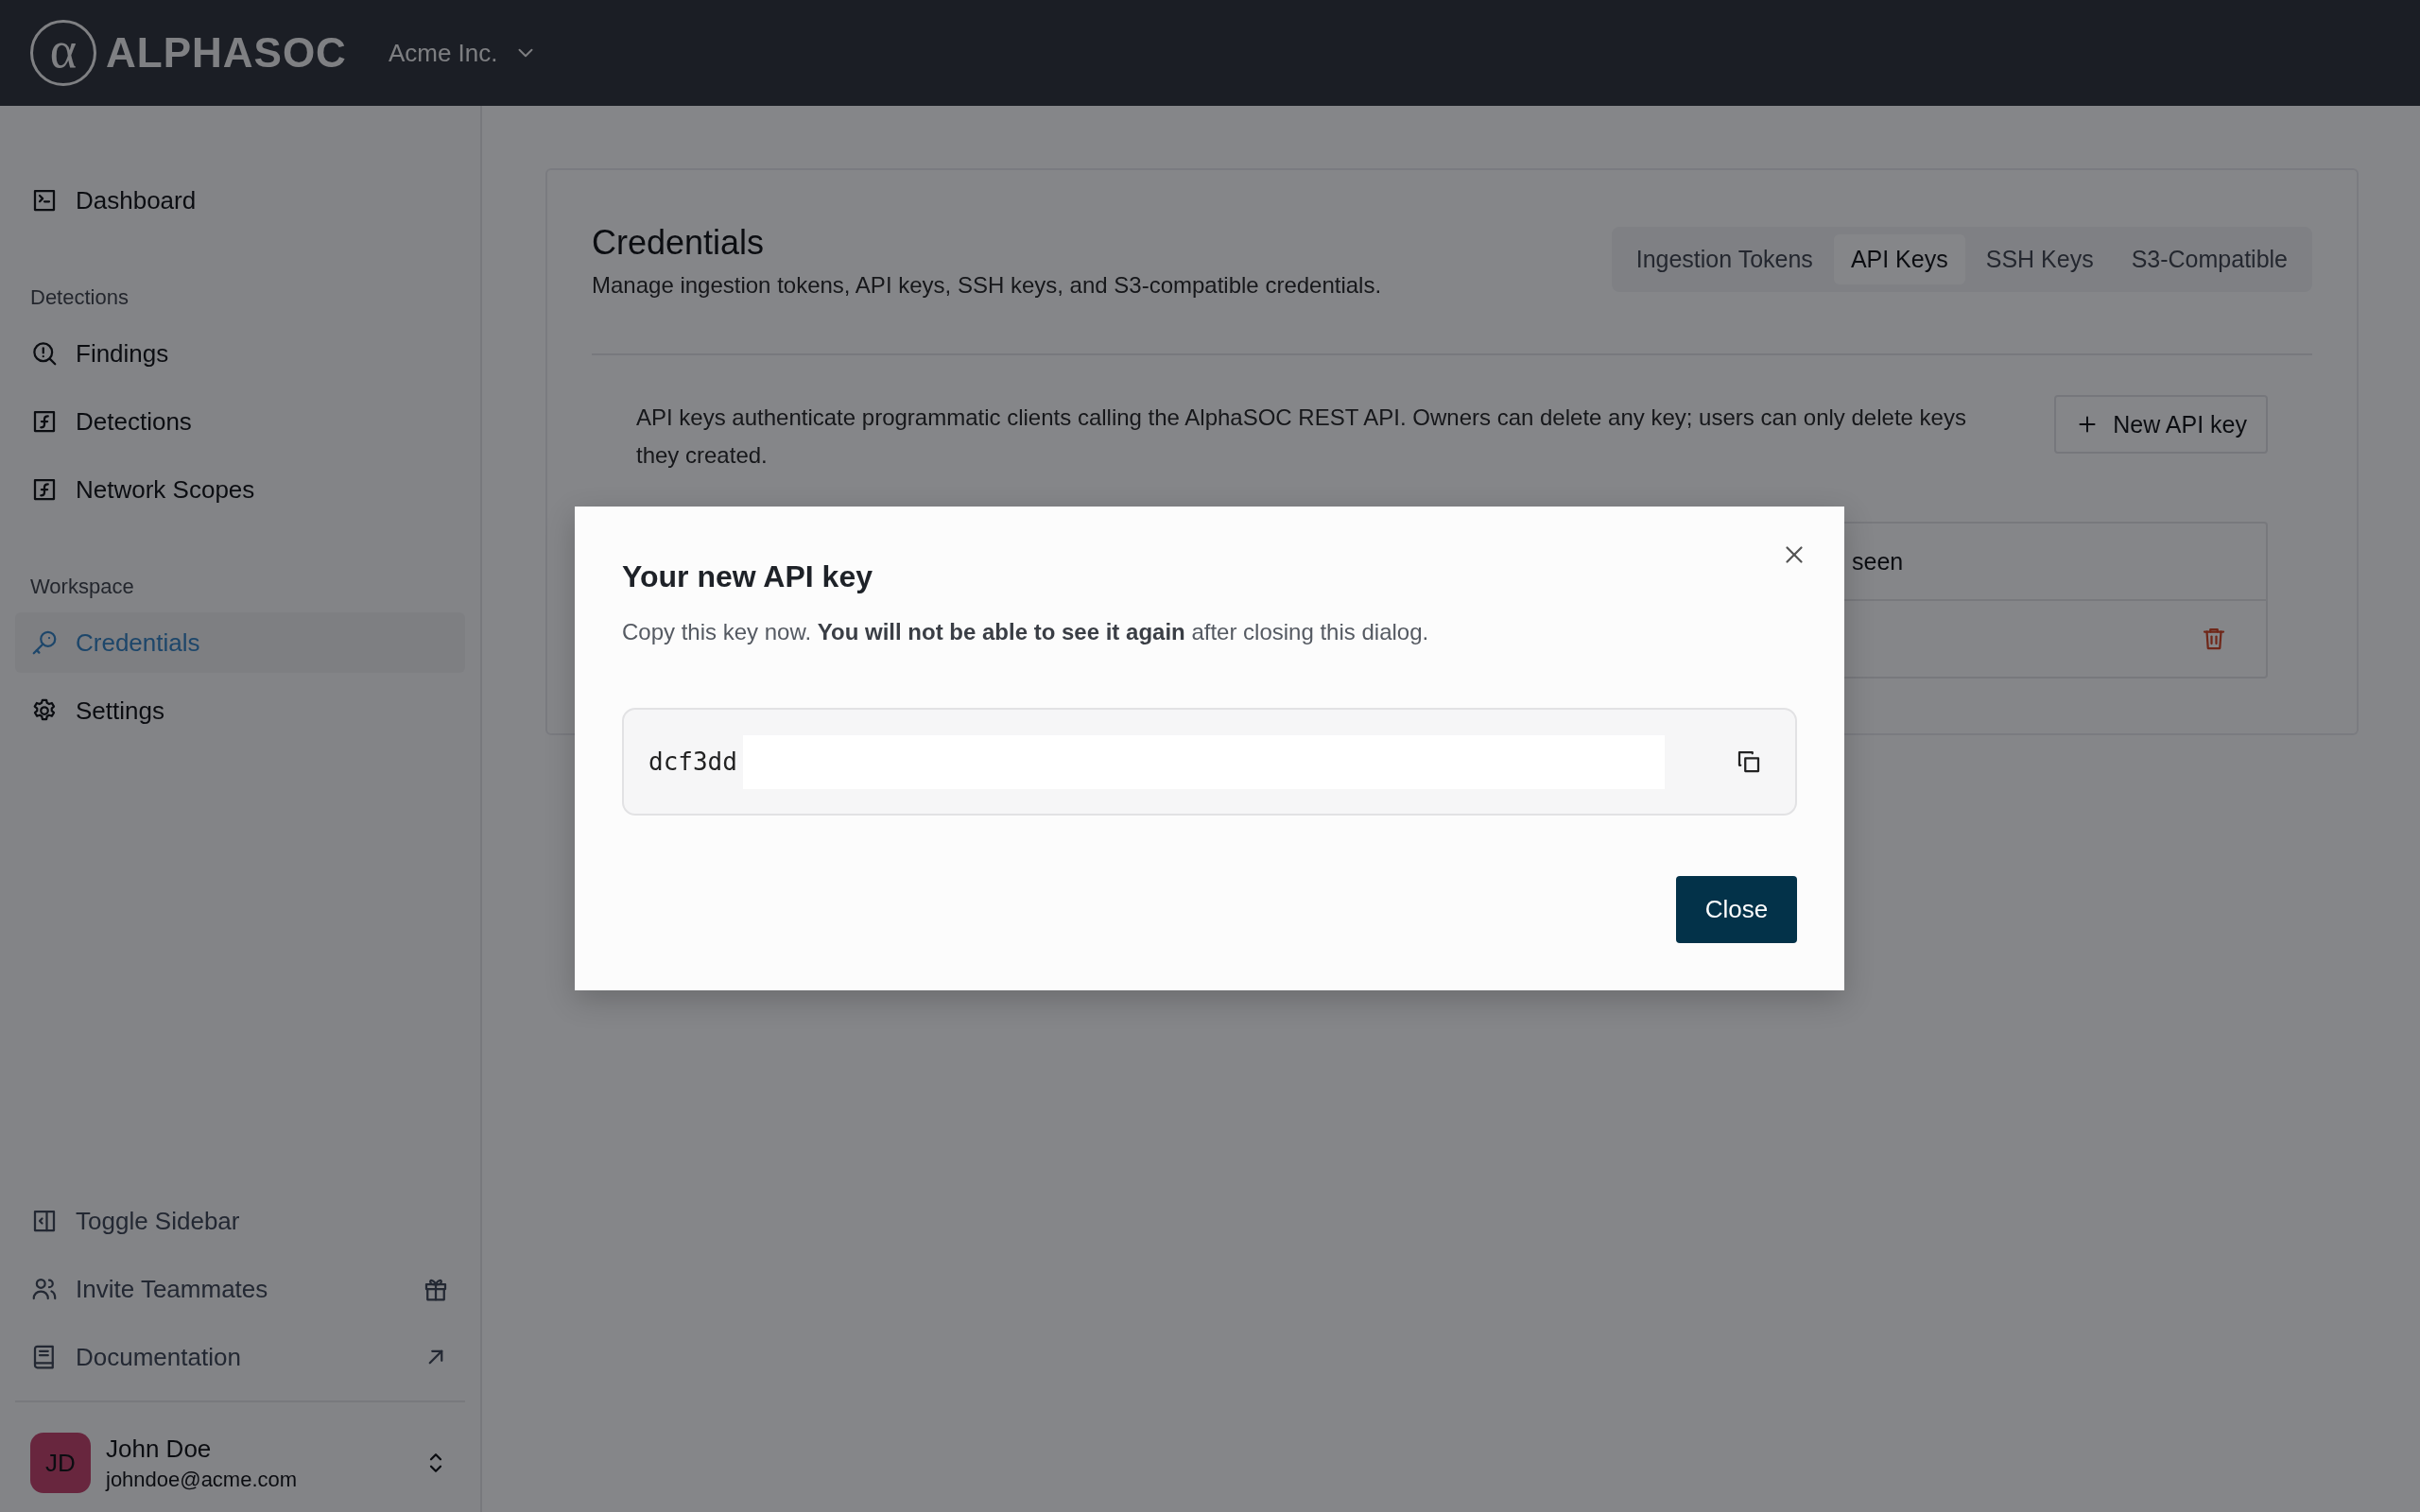 This screenshot has width=2420, height=1512. Describe the element at coordinates (240, 1357) in the screenshot. I see `nav-item: Documentation` at that location.